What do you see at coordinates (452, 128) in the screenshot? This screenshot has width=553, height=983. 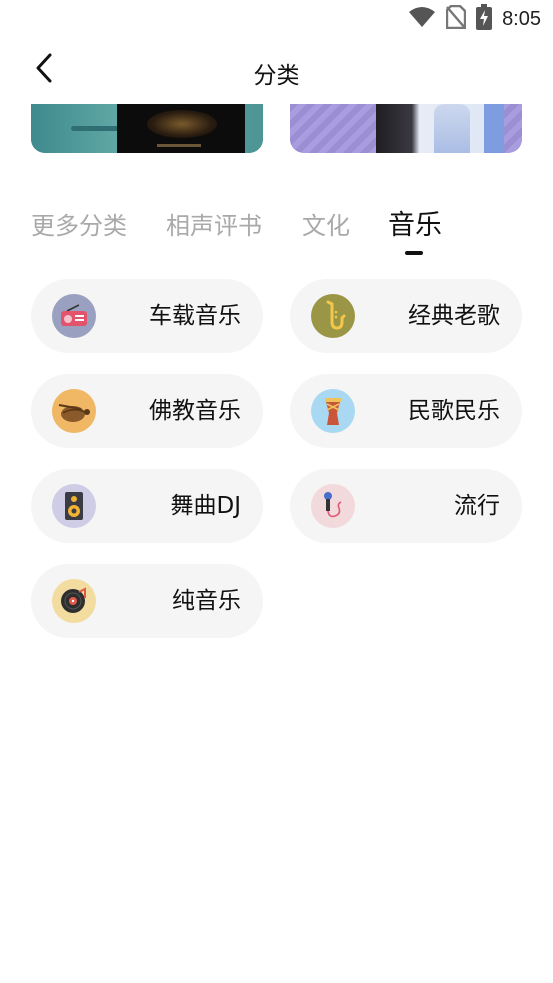 I see `poster-figure` at bounding box center [452, 128].